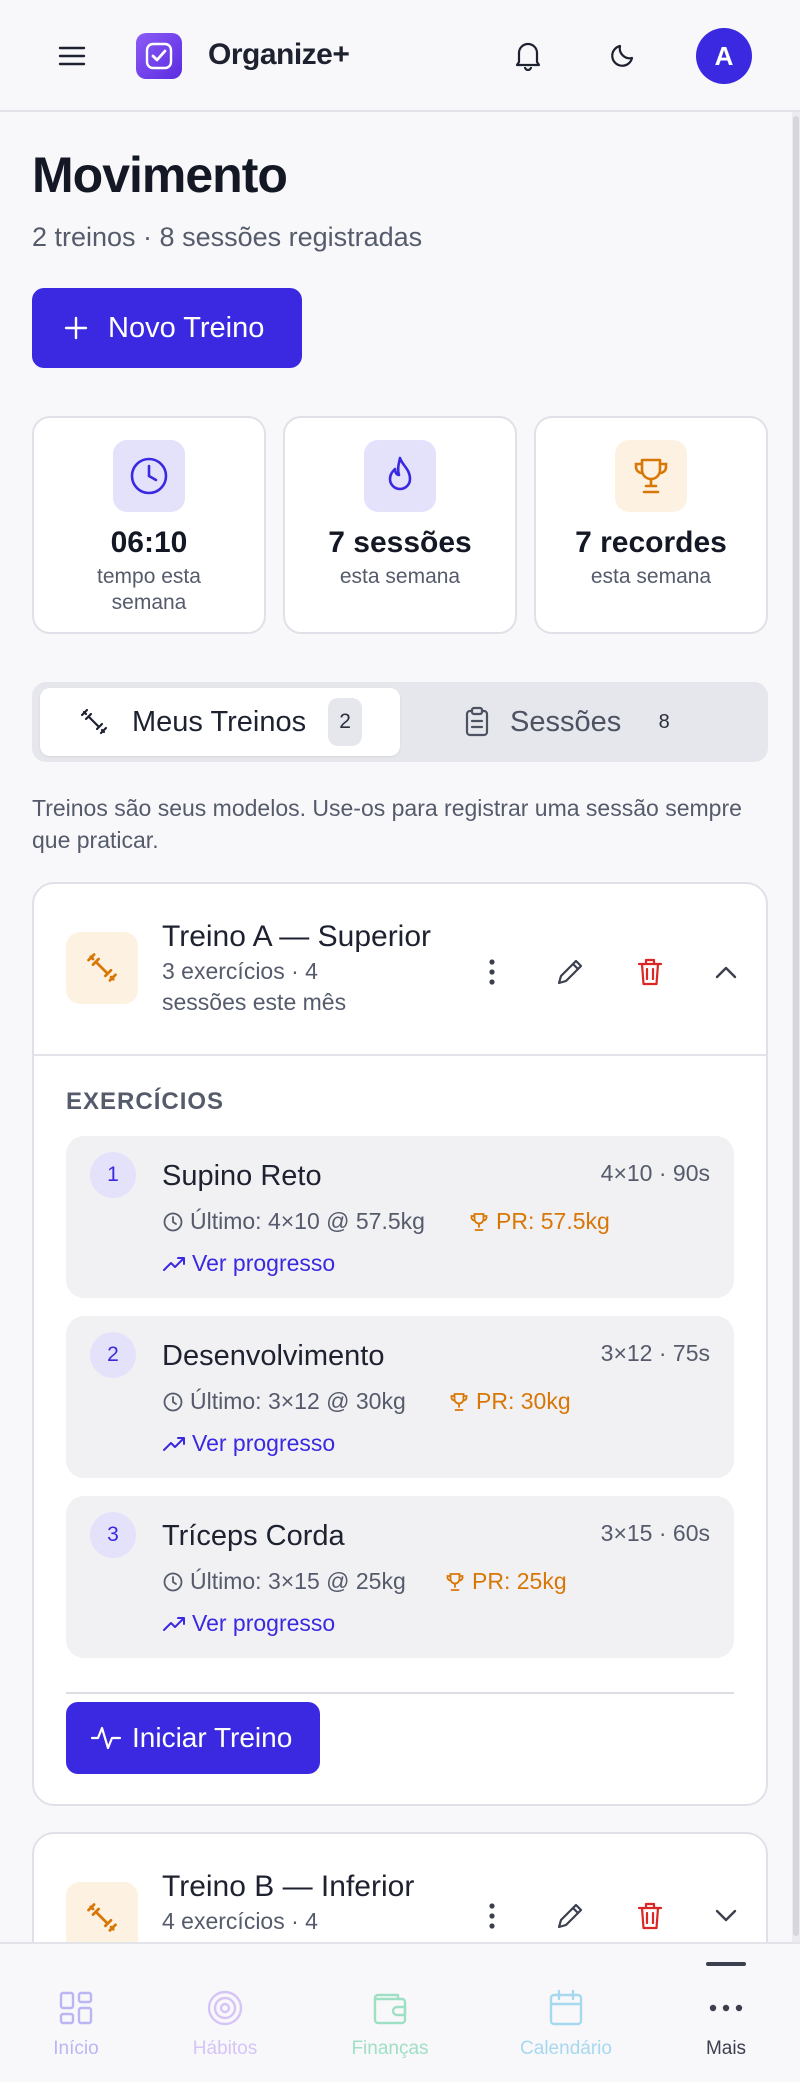 This screenshot has height=2082, width=800. Describe the element at coordinates (519, 1581) in the screenshot. I see `exercise-pr-text: PR: 25kg` at that location.